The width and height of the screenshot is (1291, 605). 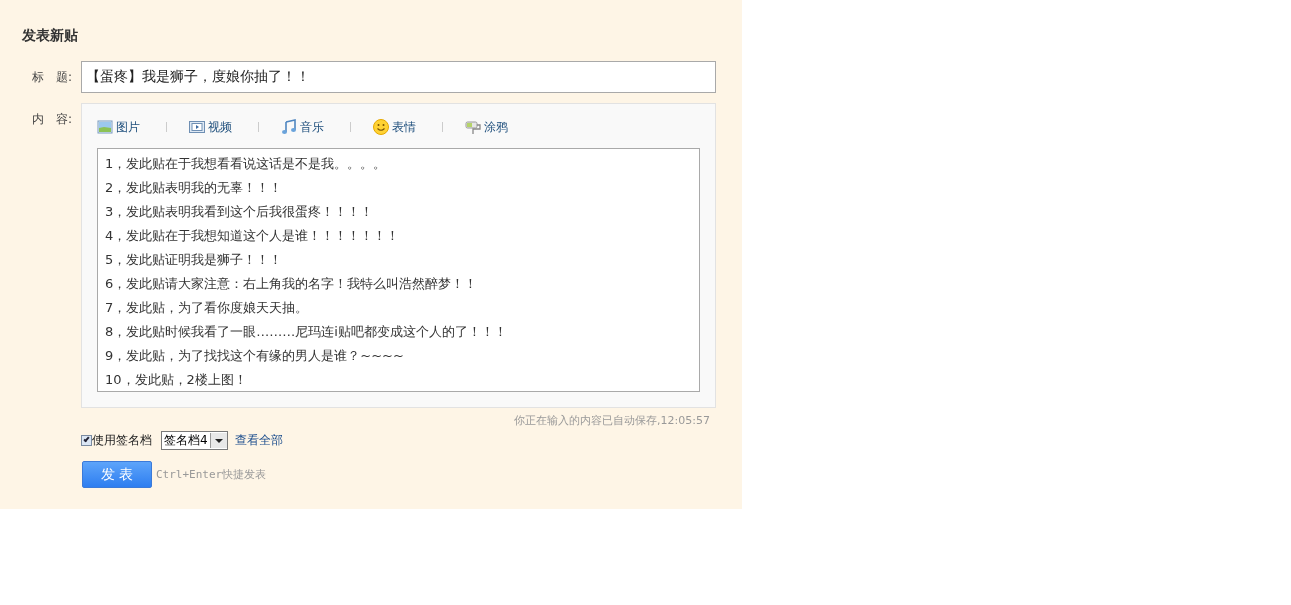 I want to click on checkbox, so click(x=86, y=440).